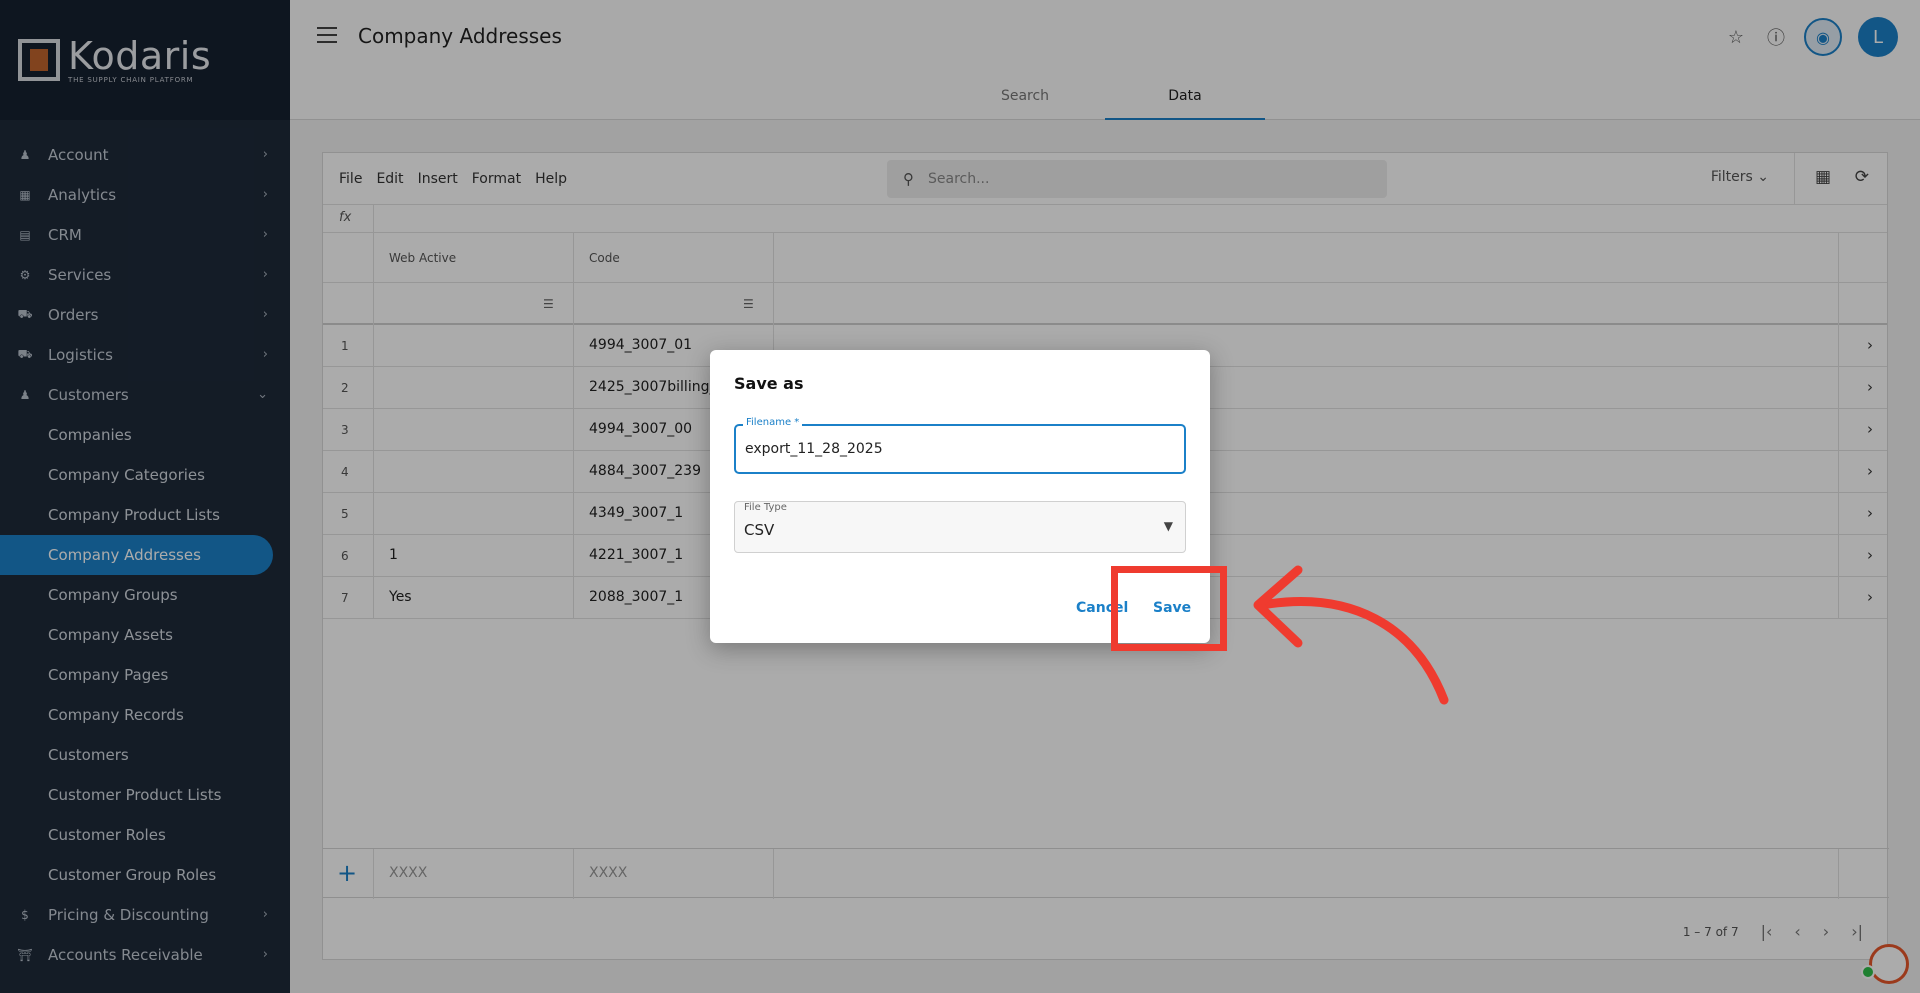 The image size is (1920, 993). What do you see at coordinates (960, 445) in the screenshot?
I see `filename-field: Filename * export_11_28_2025` at bounding box center [960, 445].